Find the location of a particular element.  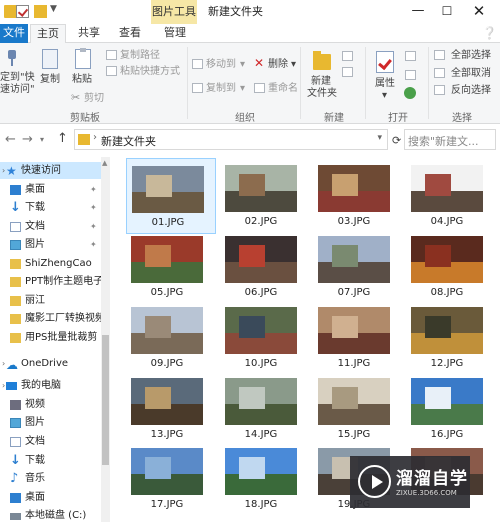

new-folder-icon is located at coordinates (40, 11).